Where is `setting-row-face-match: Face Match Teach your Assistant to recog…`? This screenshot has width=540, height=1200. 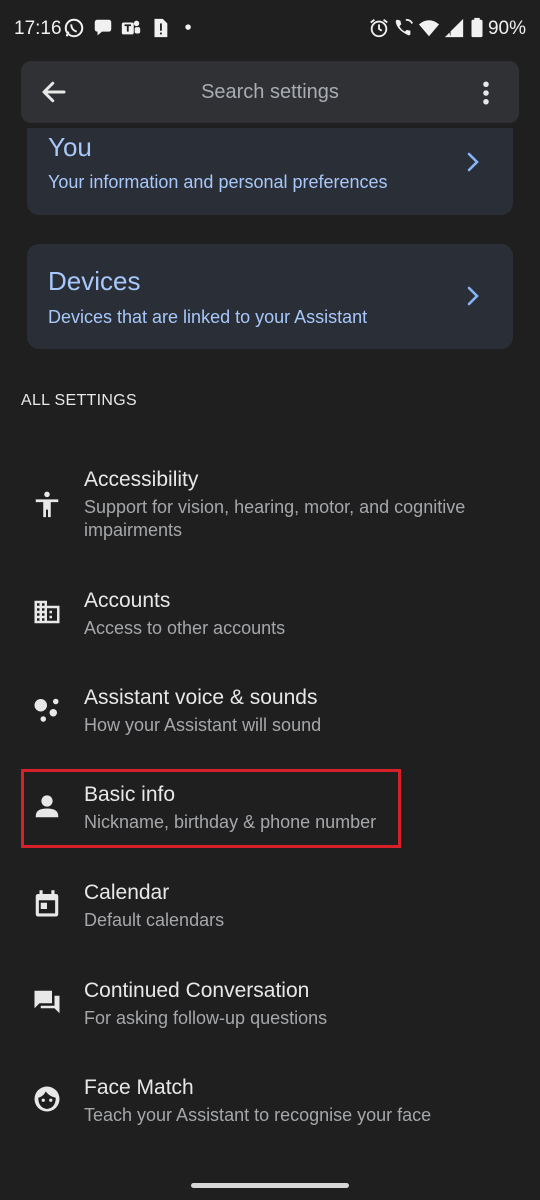 setting-row-face-match: Face Match Teach your Assistant to recog… is located at coordinates (270, 1105).